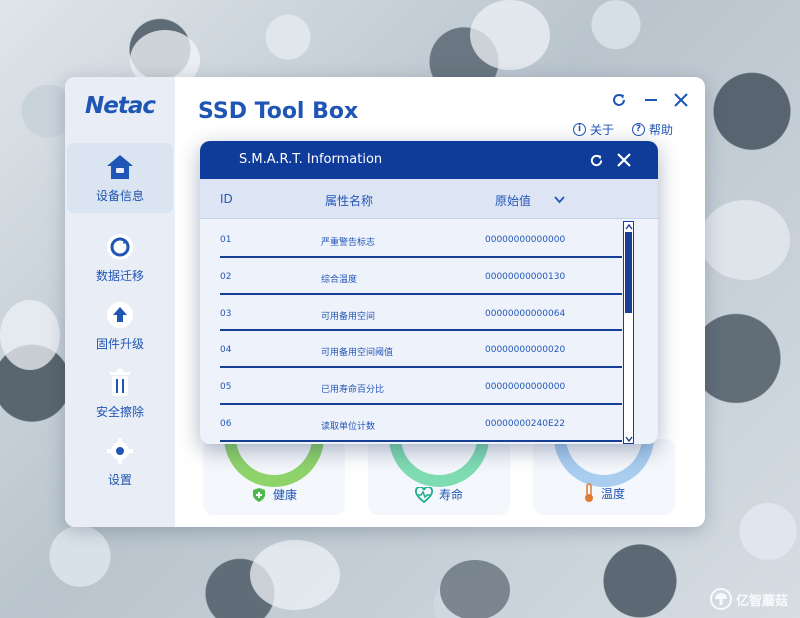 The height and width of the screenshot is (618, 800). I want to click on minimize-icon, so click(651, 100).